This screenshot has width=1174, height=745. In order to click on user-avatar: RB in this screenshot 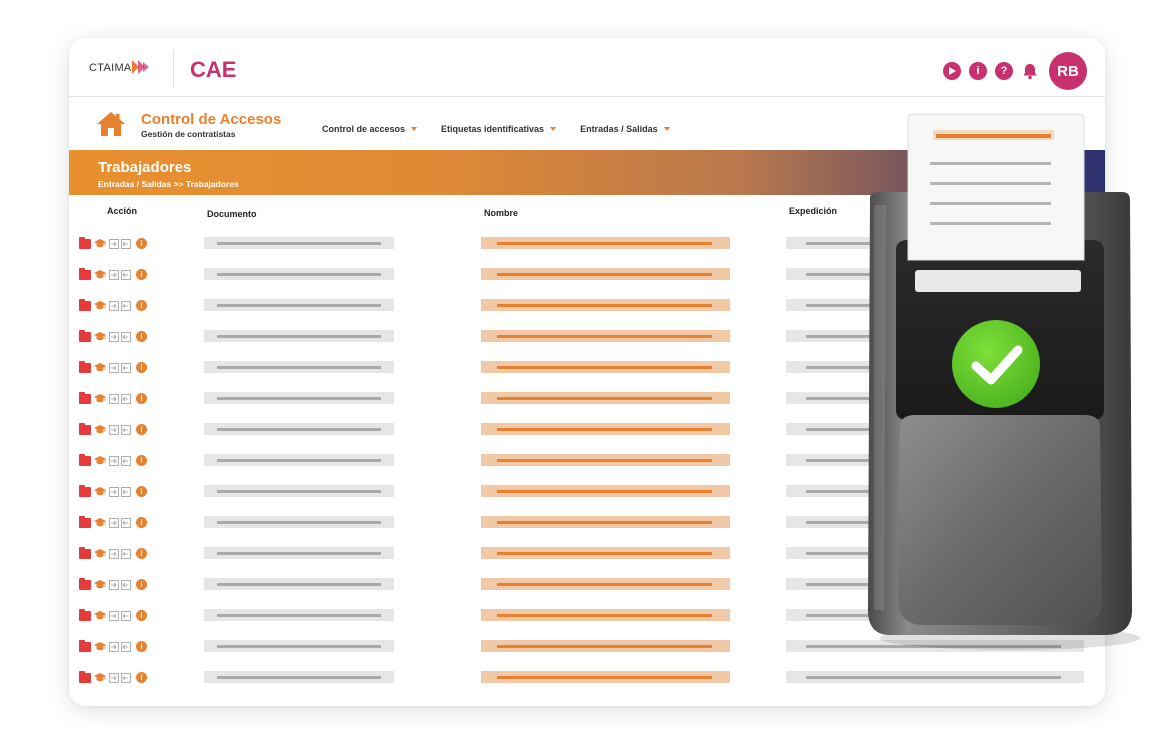, I will do `click(1068, 71)`.